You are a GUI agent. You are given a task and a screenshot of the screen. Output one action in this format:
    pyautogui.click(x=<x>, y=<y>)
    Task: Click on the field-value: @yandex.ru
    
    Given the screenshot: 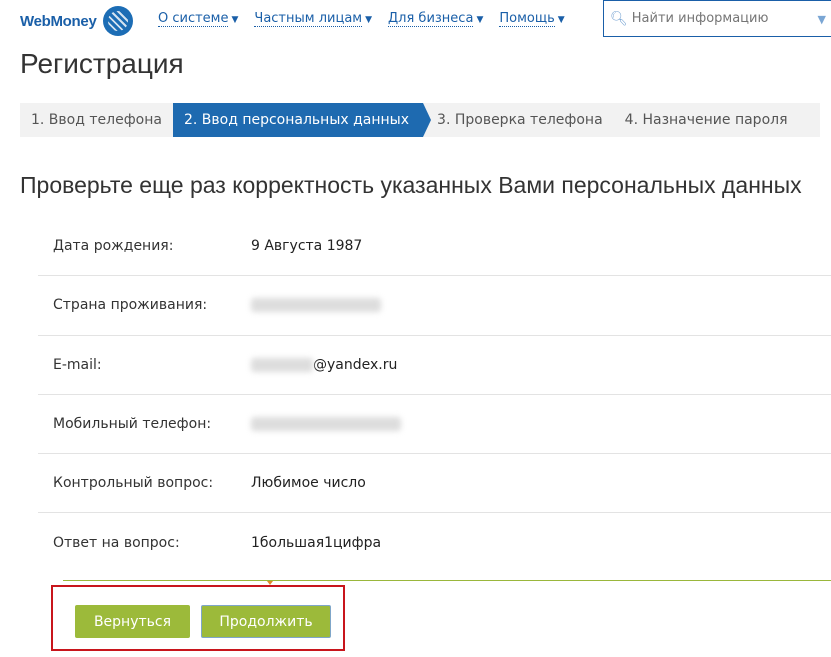 What is the action you would take?
    pyautogui.click(x=324, y=365)
    